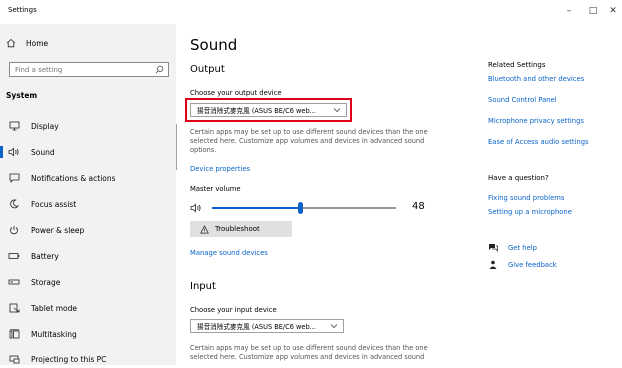  What do you see at coordinates (14, 256) in the screenshot?
I see `battery-icon` at bounding box center [14, 256].